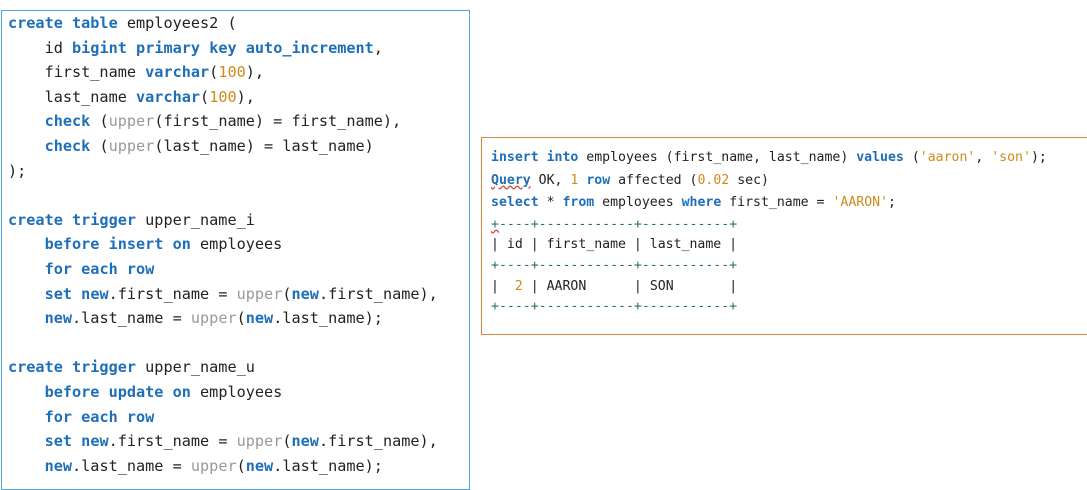 This screenshot has height=490, width=1087. What do you see at coordinates (172, 293) in the screenshot?
I see `code-token: .first_name =` at bounding box center [172, 293].